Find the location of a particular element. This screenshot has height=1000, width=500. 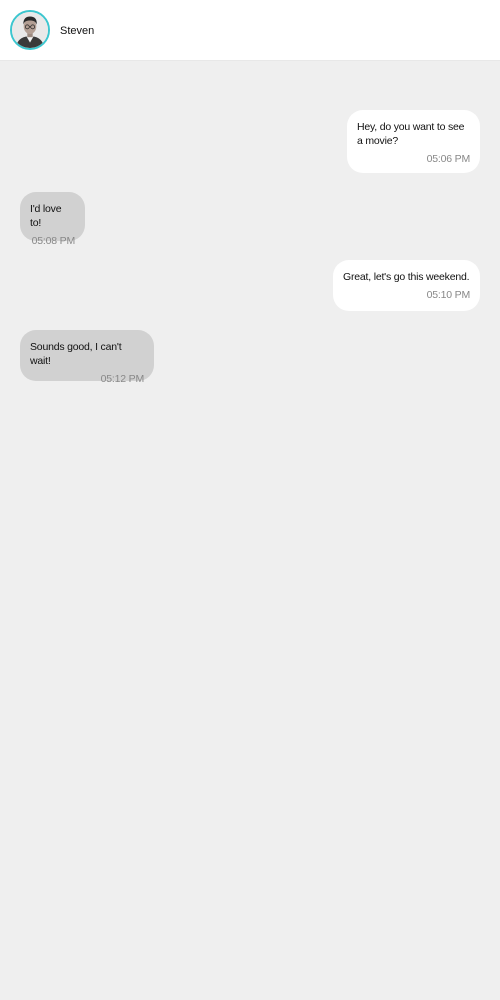

message-received: Sounds good, I can't wait! 05:12 PM is located at coordinates (87, 357).